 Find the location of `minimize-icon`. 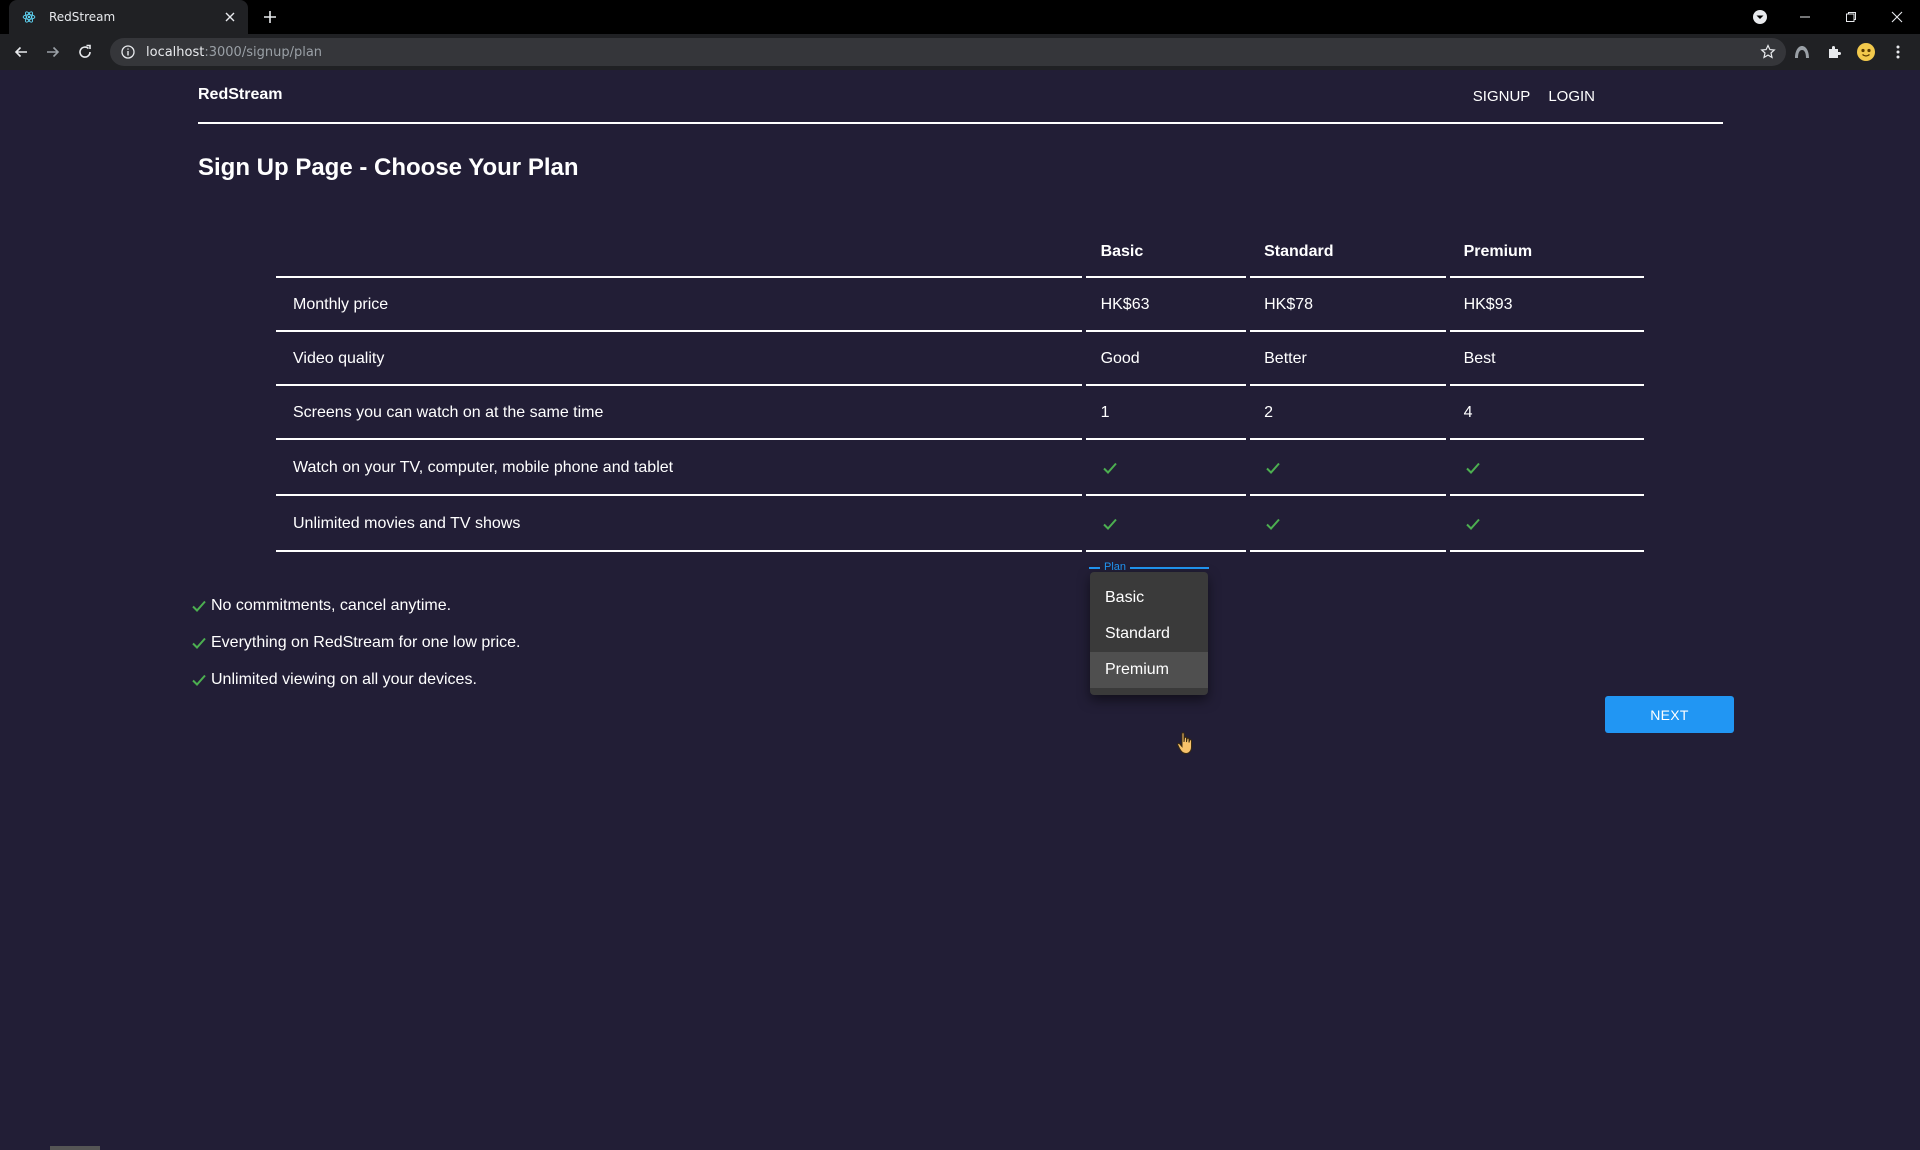

minimize-icon is located at coordinates (1805, 17).